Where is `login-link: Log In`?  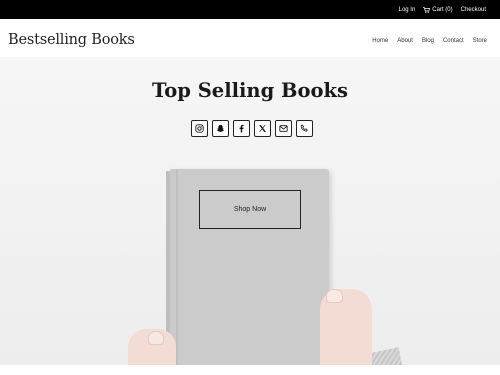
login-link: Log In is located at coordinates (407, 10).